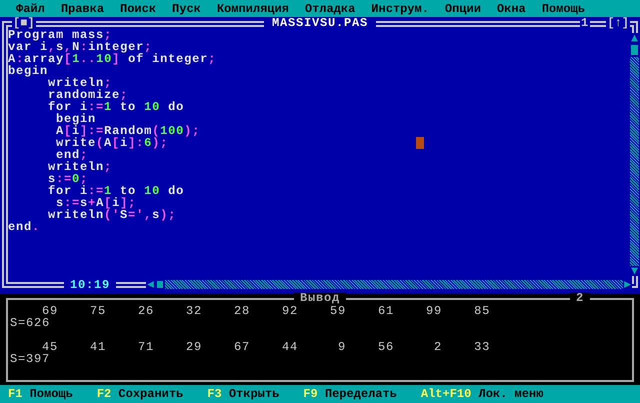 The image size is (640, 403). Describe the element at coordinates (482, 394) in the screenshot. I see `shortcut-hint: Alt+F10 Лок. меню` at that location.